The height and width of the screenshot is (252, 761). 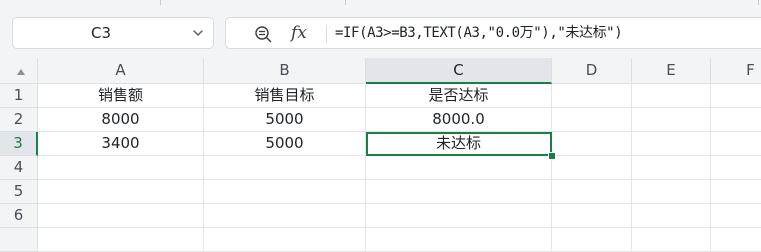 What do you see at coordinates (285, 168) in the screenshot?
I see `cell-b4` at bounding box center [285, 168].